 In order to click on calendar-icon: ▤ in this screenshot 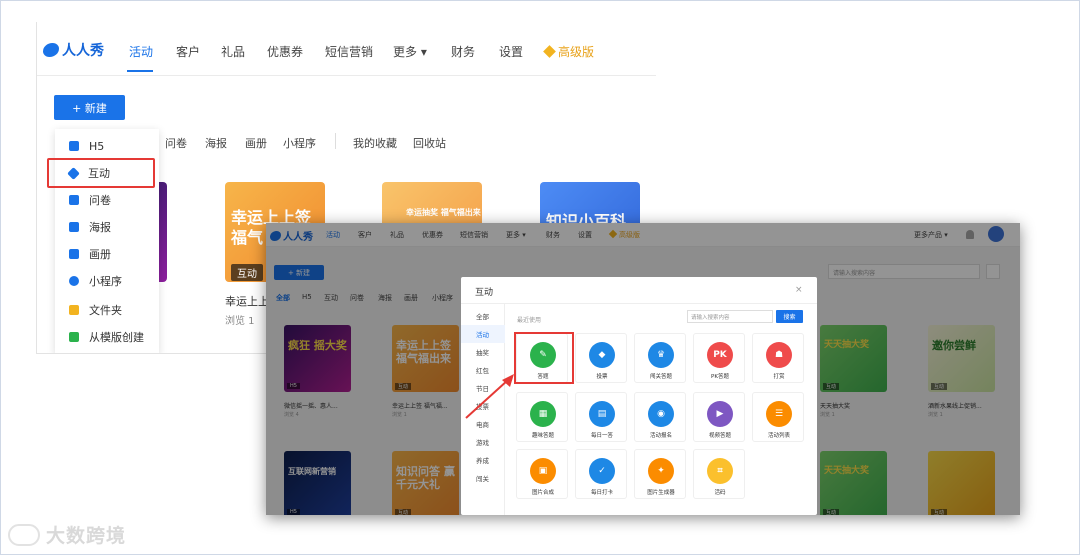, I will do `click(602, 414)`.